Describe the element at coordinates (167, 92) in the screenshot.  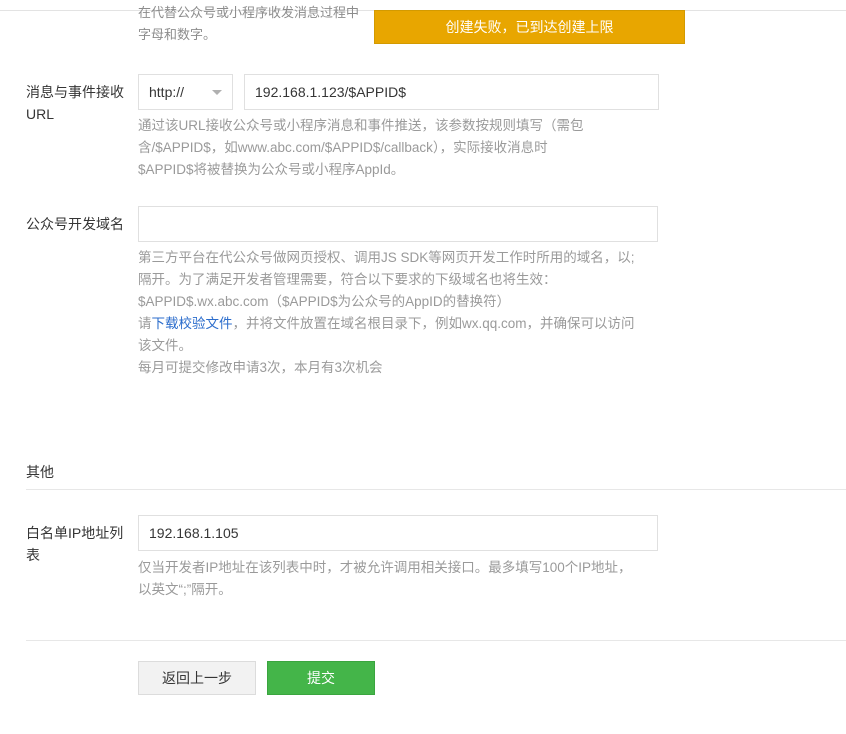
I see `protocol-value: http://` at that location.